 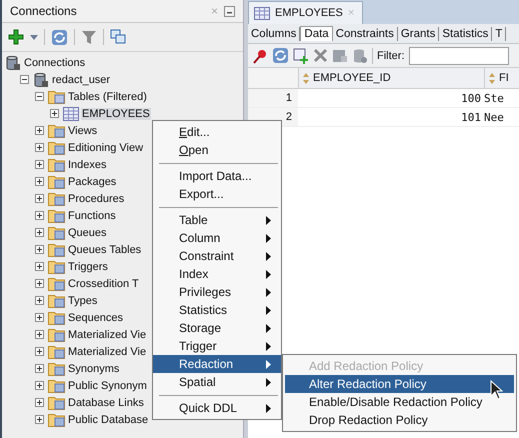 What do you see at coordinates (465, 33) in the screenshot?
I see `sub-tab: Statistics` at bounding box center [465, 33].